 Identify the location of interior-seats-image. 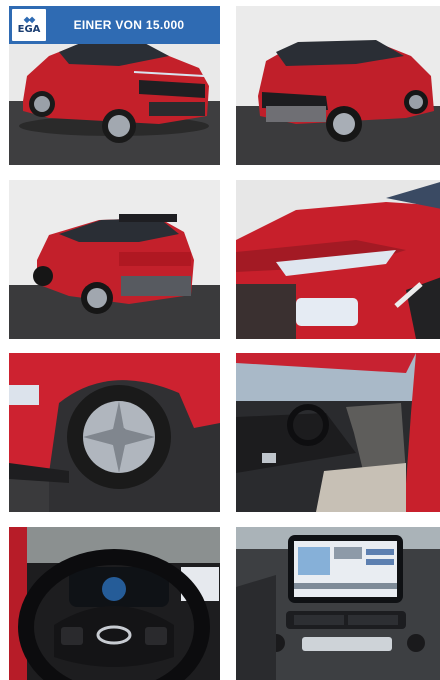
(338, 432).